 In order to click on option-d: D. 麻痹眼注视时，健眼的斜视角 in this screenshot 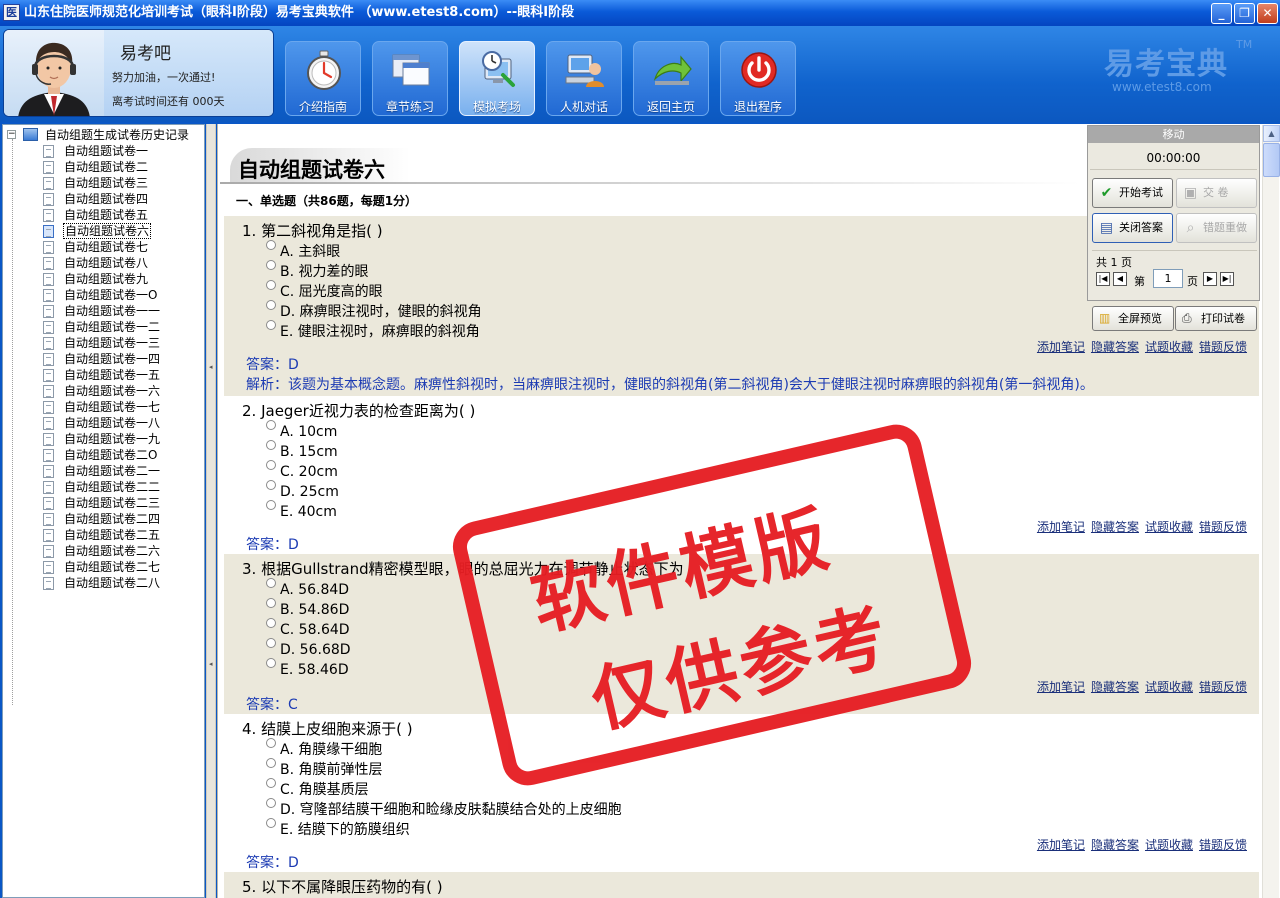, I will do `click(374, 310)`.